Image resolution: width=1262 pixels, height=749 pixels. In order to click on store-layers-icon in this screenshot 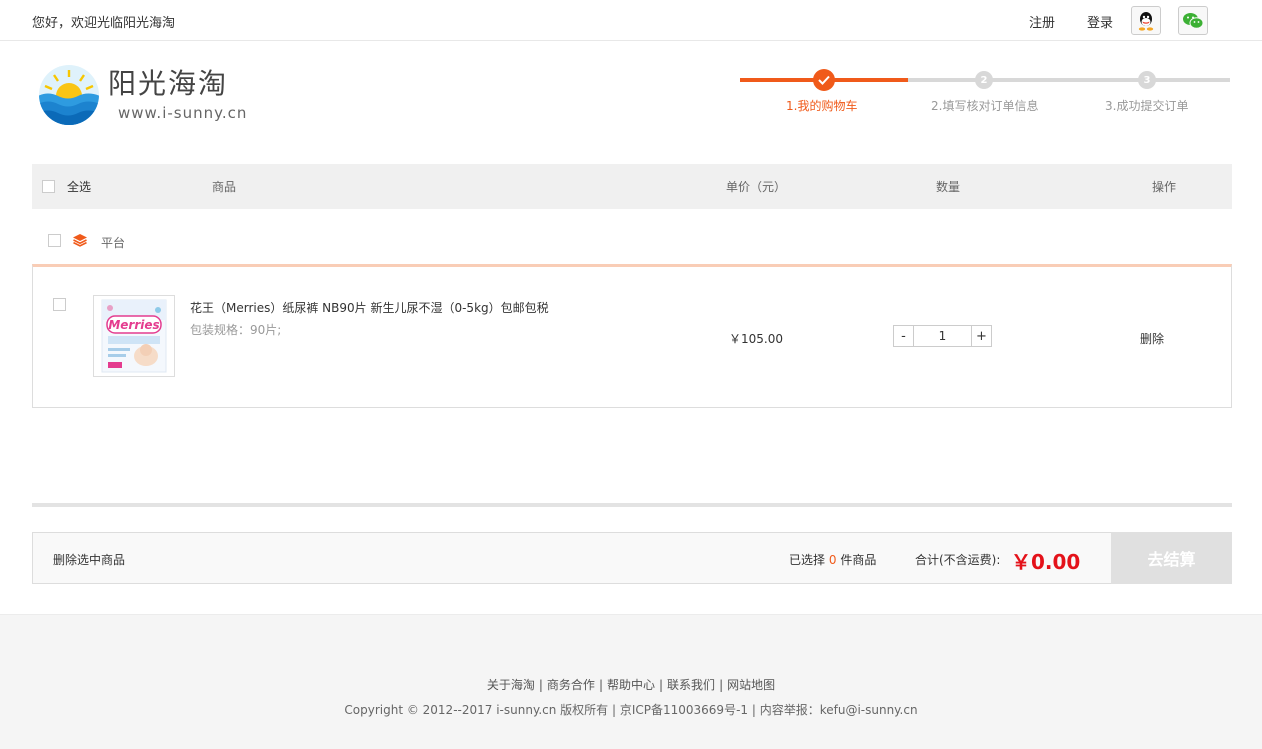, I will do `click(80, 241)`.